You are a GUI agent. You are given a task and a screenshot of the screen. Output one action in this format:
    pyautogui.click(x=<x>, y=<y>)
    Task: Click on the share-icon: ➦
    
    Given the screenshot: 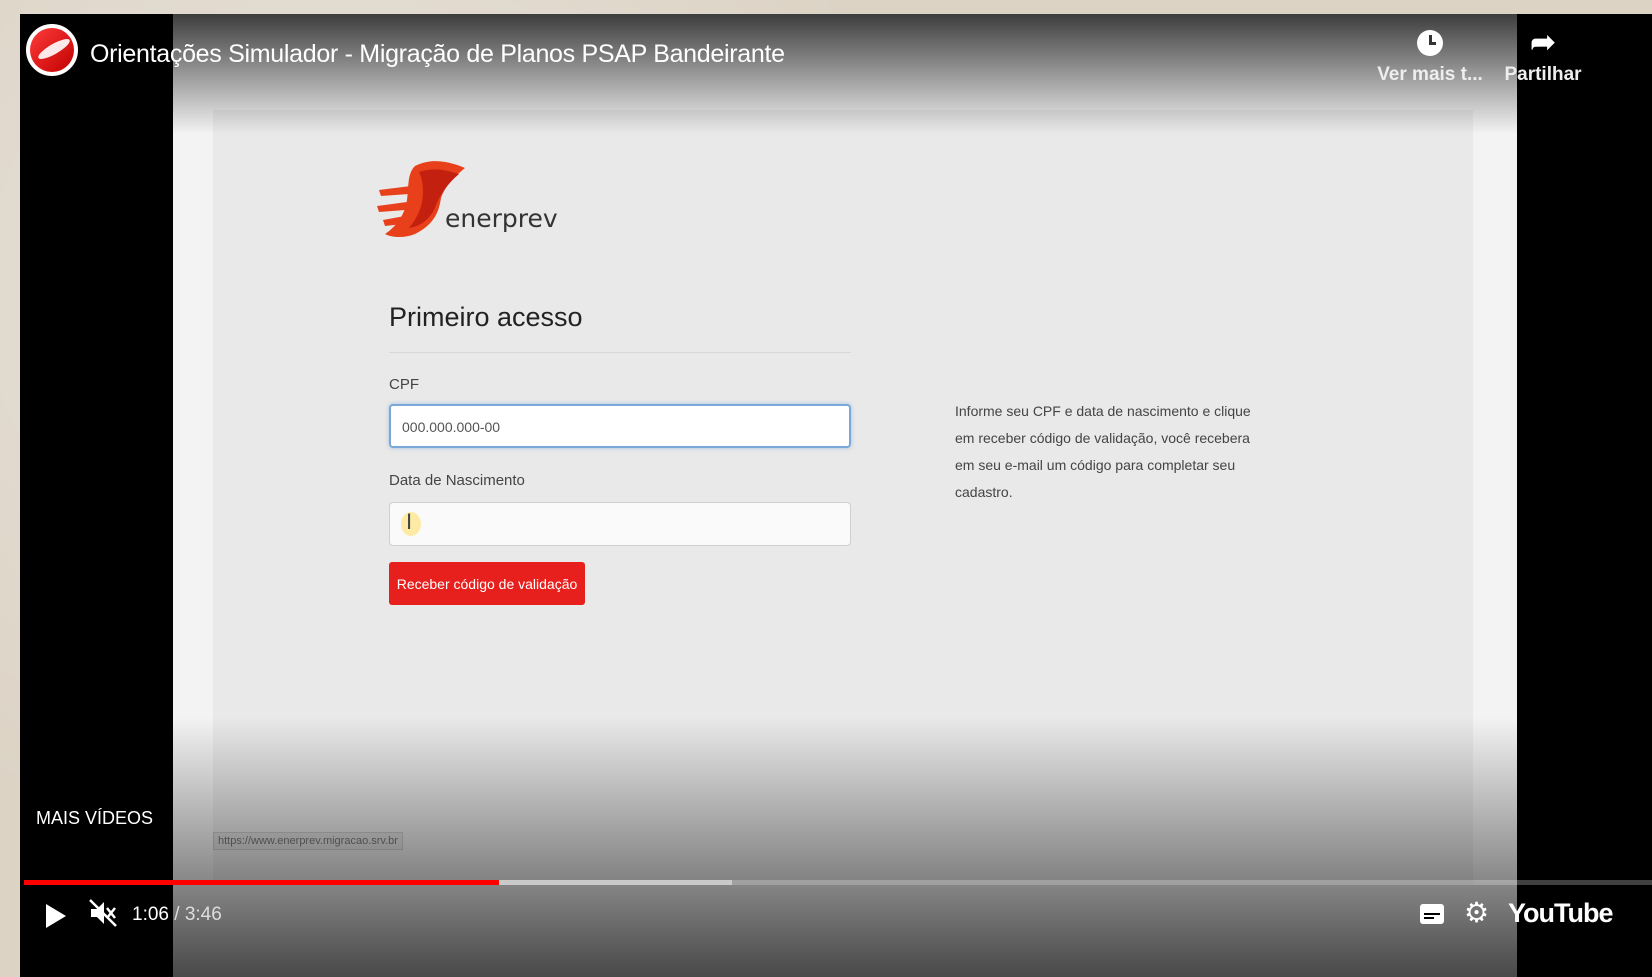 What is the action you would take?
    pyautogui.click(x=1543, y=42)
    